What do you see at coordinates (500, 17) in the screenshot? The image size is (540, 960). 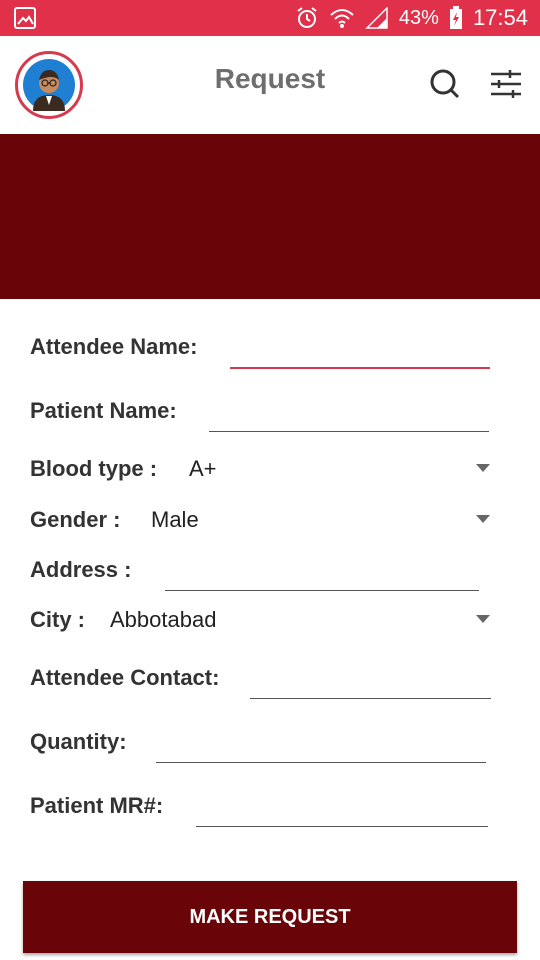 I see `clock: 17:54` at bounding box center [500, 17].